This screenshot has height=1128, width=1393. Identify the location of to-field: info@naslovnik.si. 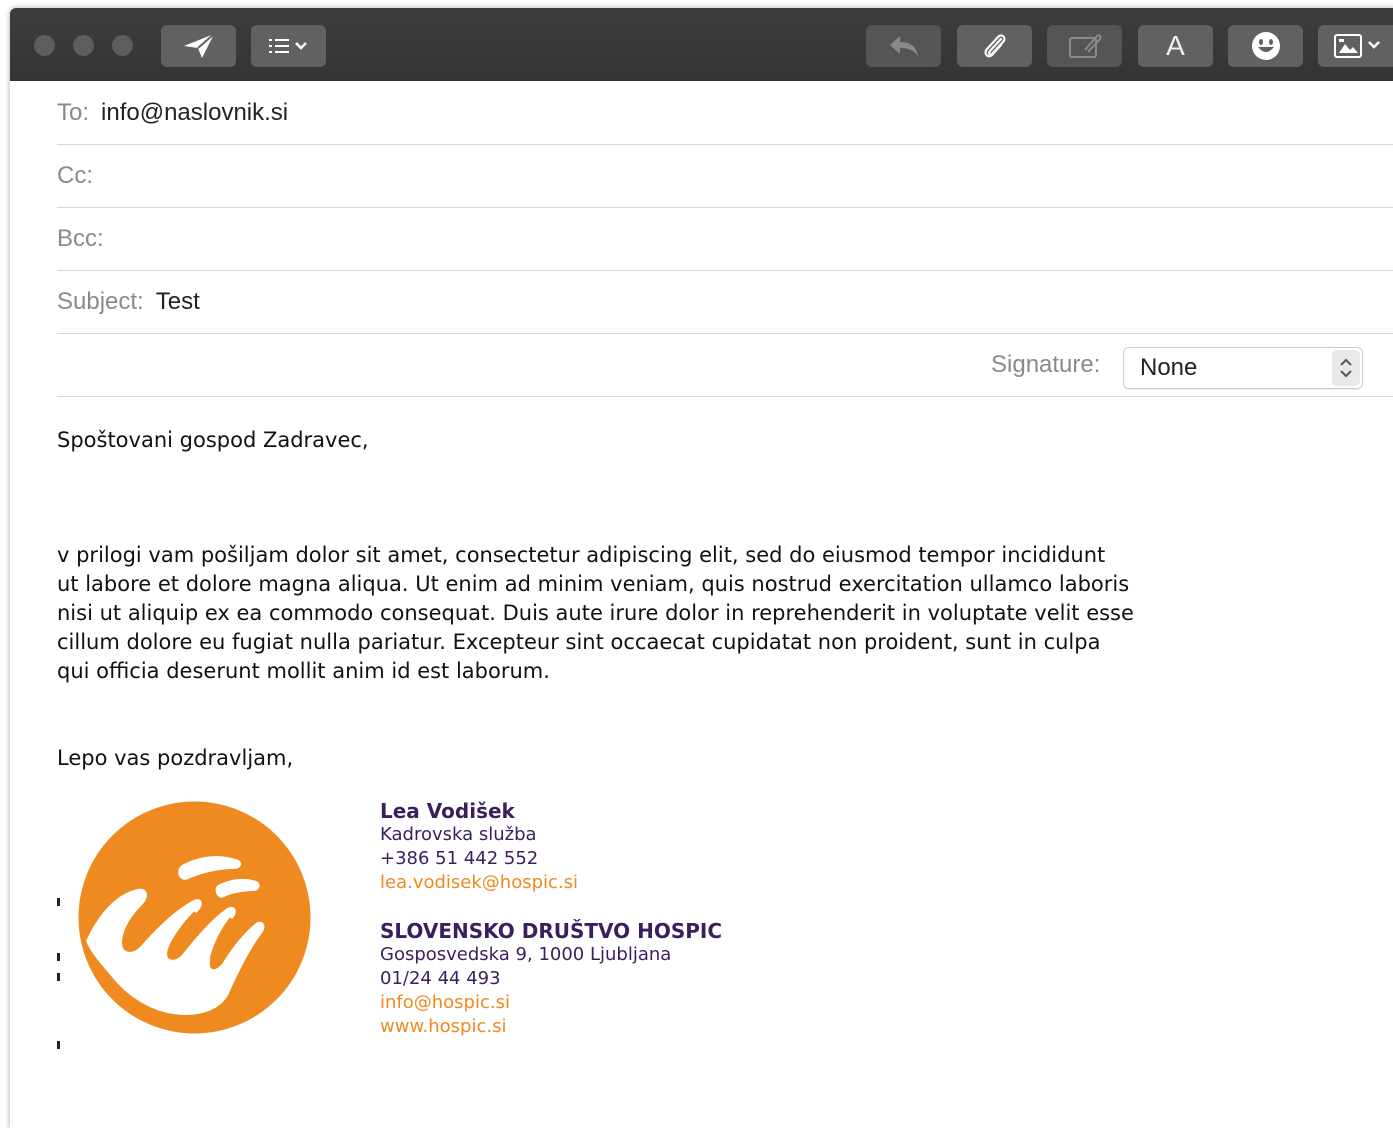
(194, 113).